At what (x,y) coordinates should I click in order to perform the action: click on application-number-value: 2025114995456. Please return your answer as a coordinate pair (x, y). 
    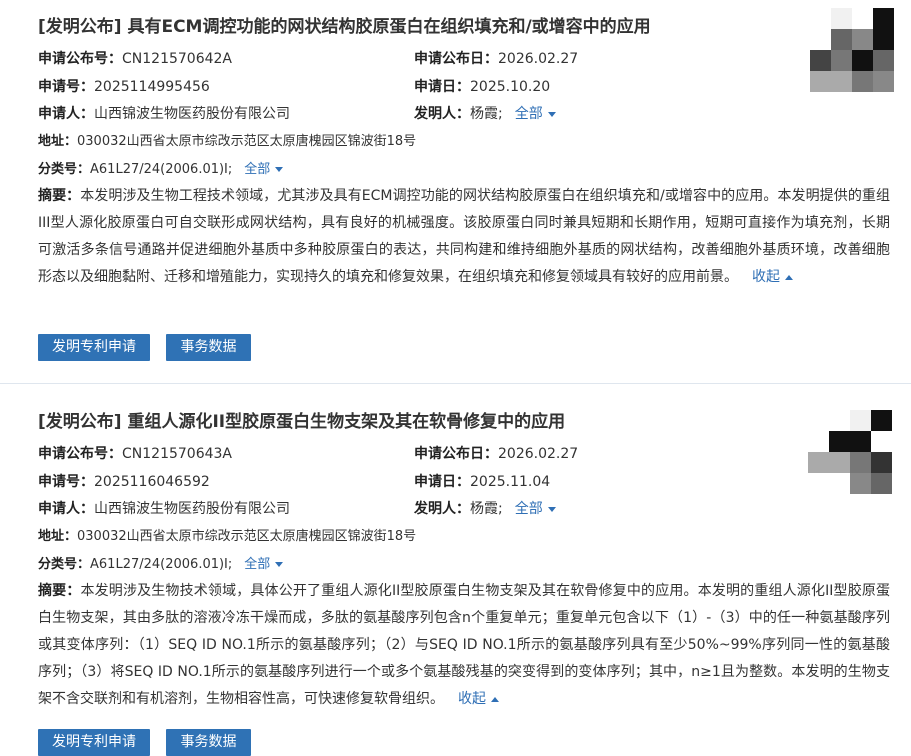
    Looking at the image, I should click on (152, 87).